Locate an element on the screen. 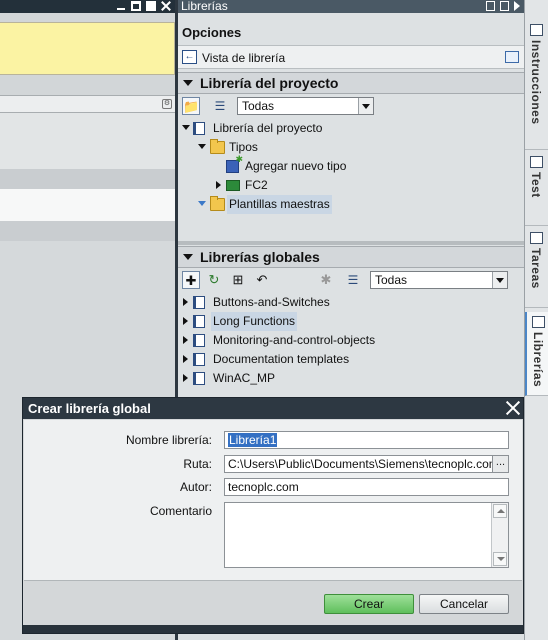 The width and height of the screenshot is (548, 640). save-library-icon: ⊞ is located at coordinates (238, 280).